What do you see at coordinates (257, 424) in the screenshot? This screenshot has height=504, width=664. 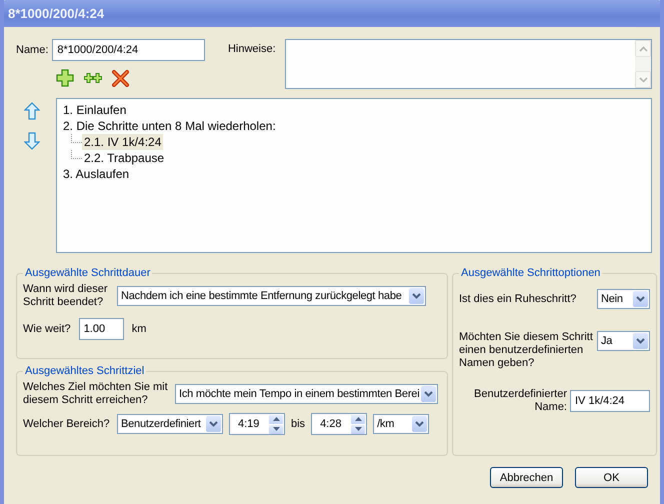 I see `spin-field: 4:19` at bounding box center [257, 424].